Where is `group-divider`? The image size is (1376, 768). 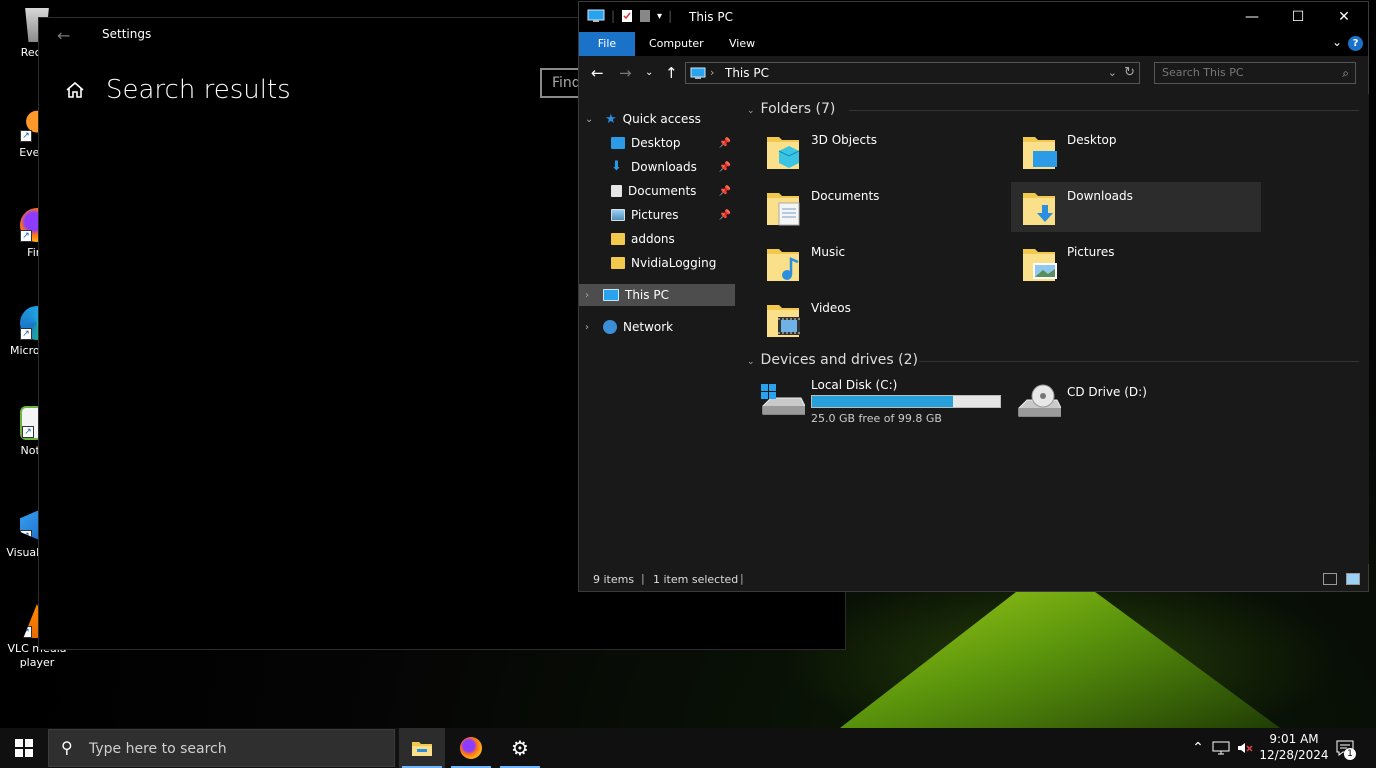 group-divider is located at coordinates (1139, 361).